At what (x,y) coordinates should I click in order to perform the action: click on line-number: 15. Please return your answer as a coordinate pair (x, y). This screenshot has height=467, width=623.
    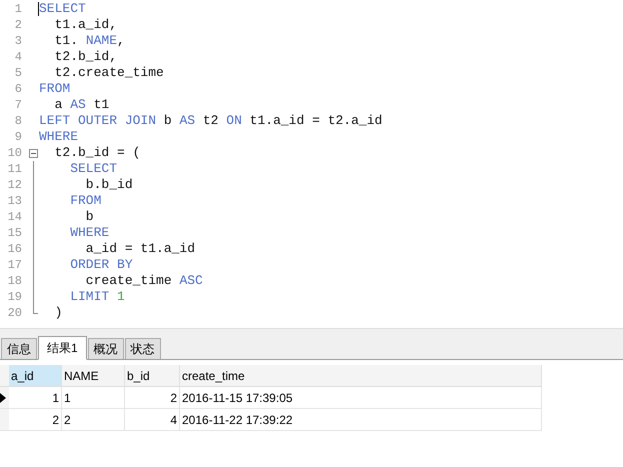
    Looking at the image, I should click on (14, 233).